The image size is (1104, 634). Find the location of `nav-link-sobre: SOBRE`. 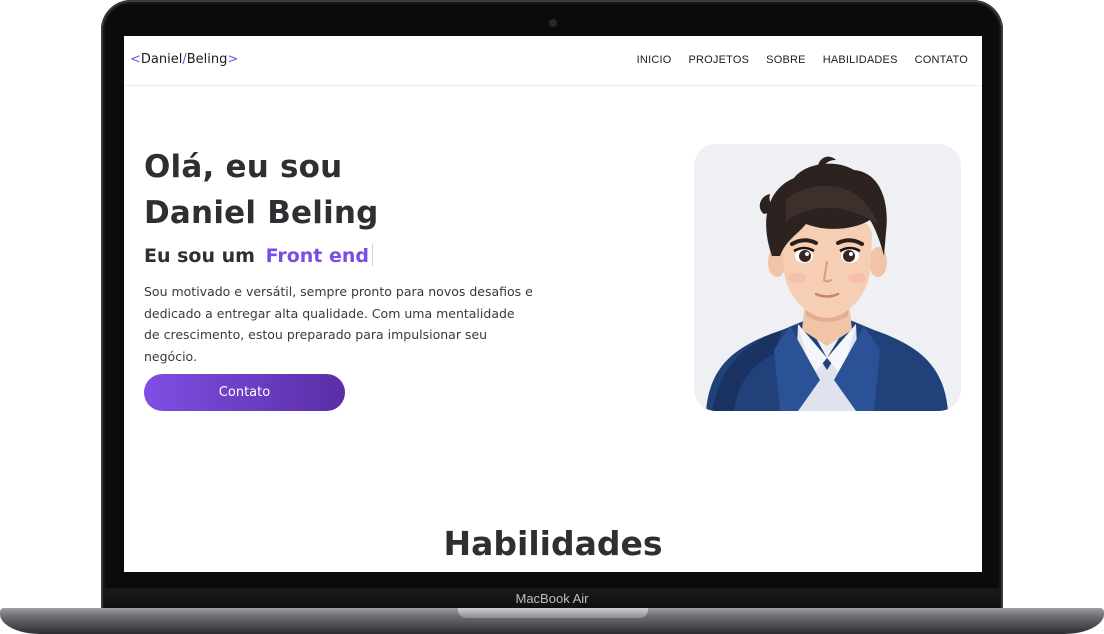

nav-link-sobre: SOBRE is located at coordinates (786, 60).